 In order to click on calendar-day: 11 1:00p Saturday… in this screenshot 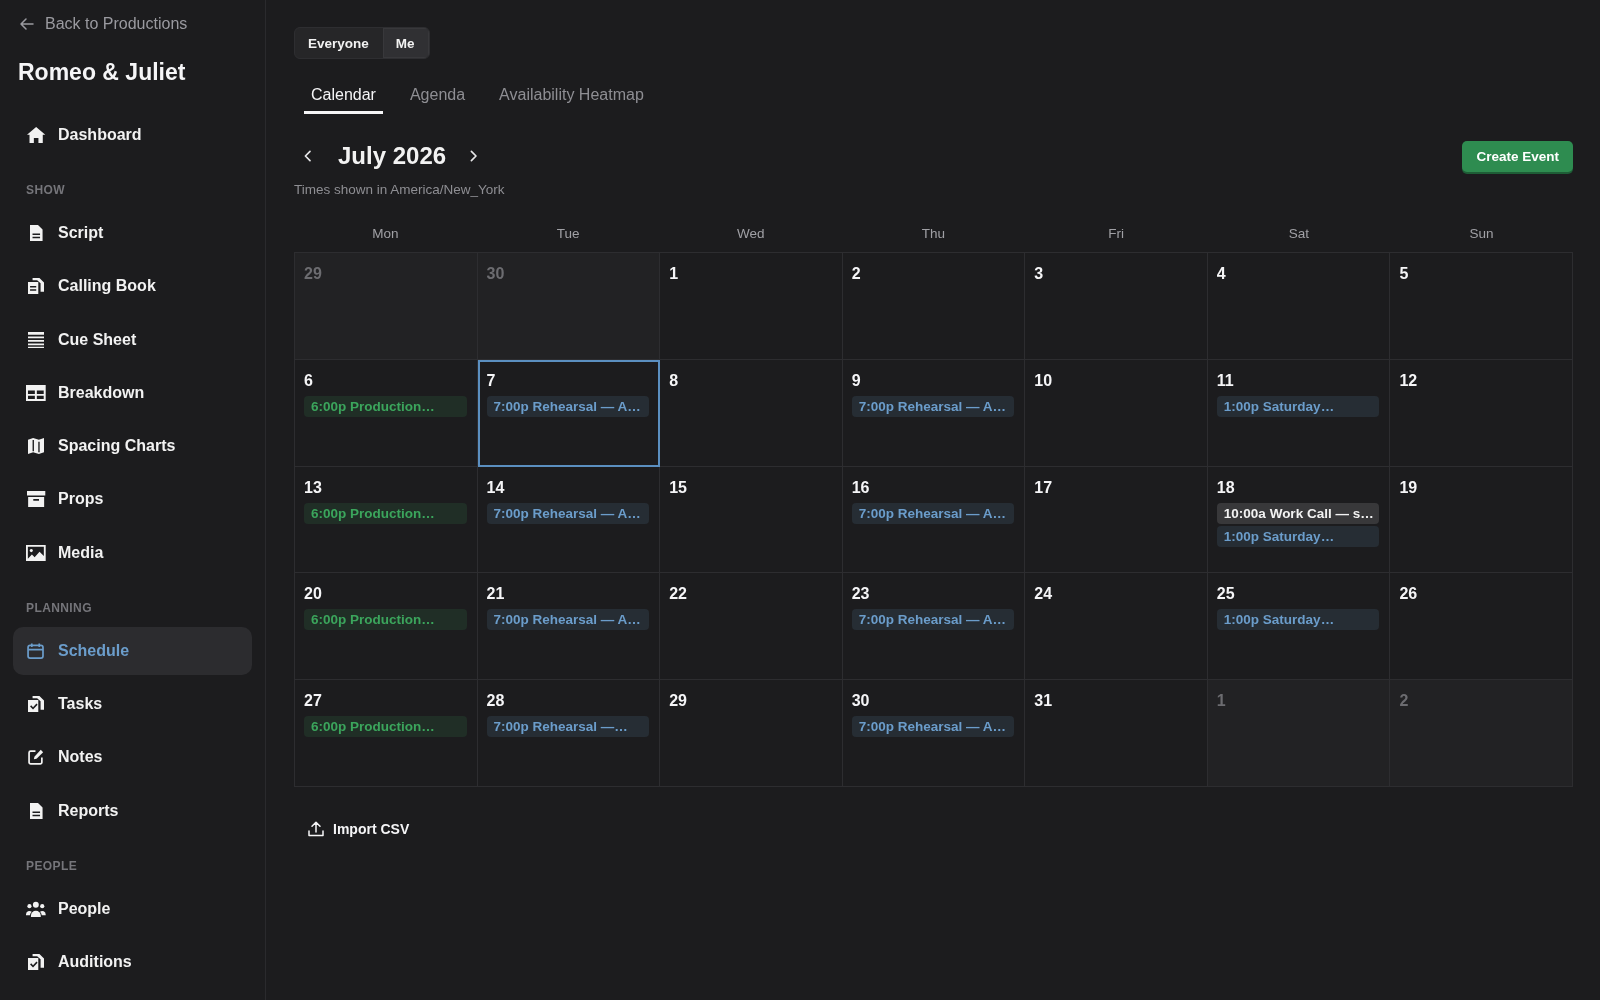, I will do `click(1299, 413)`.